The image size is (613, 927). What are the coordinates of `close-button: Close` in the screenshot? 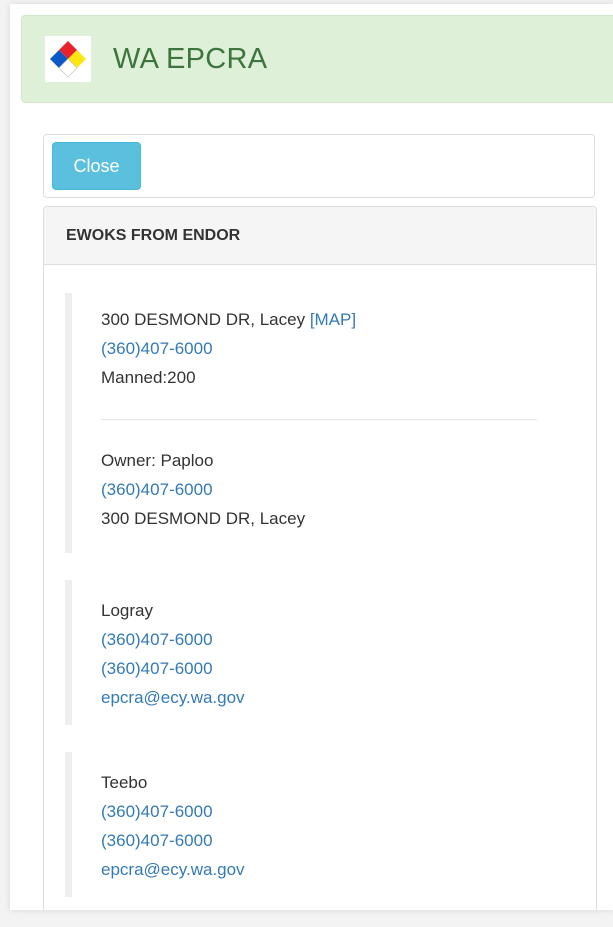 It's located at (96, 166).